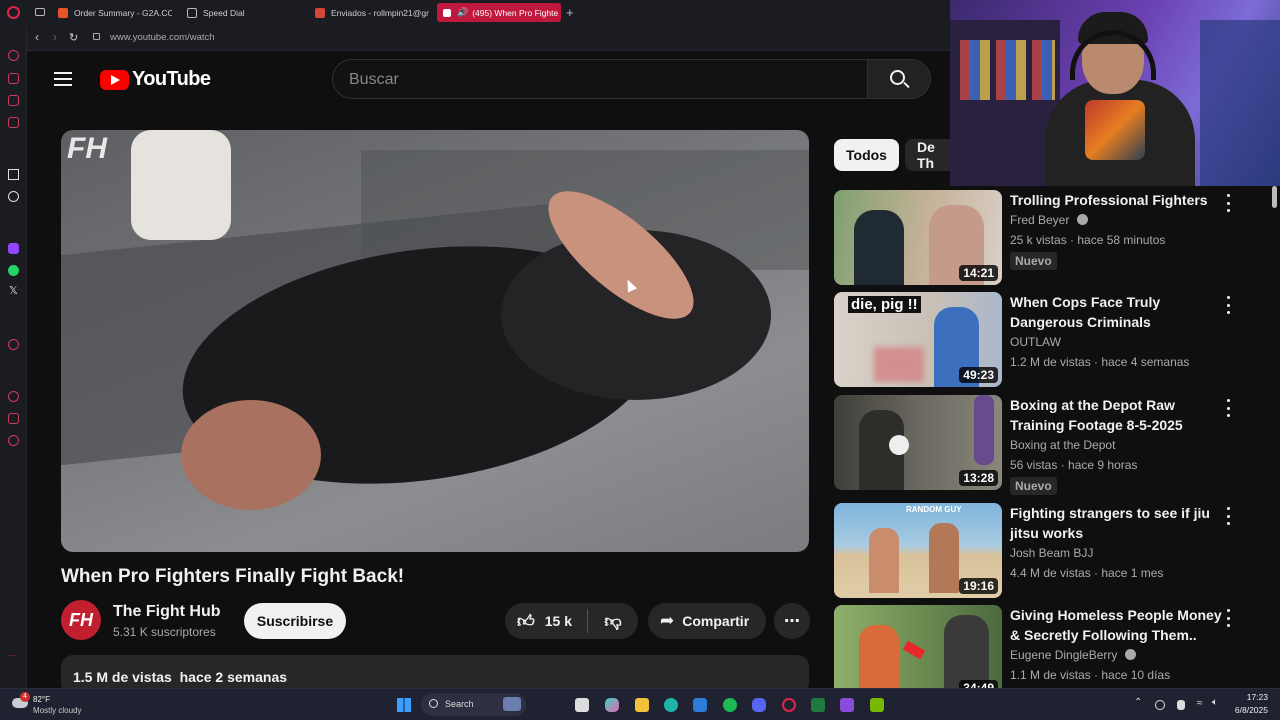  I want to click on youtube-logo: YouTube, so click(155, 79).